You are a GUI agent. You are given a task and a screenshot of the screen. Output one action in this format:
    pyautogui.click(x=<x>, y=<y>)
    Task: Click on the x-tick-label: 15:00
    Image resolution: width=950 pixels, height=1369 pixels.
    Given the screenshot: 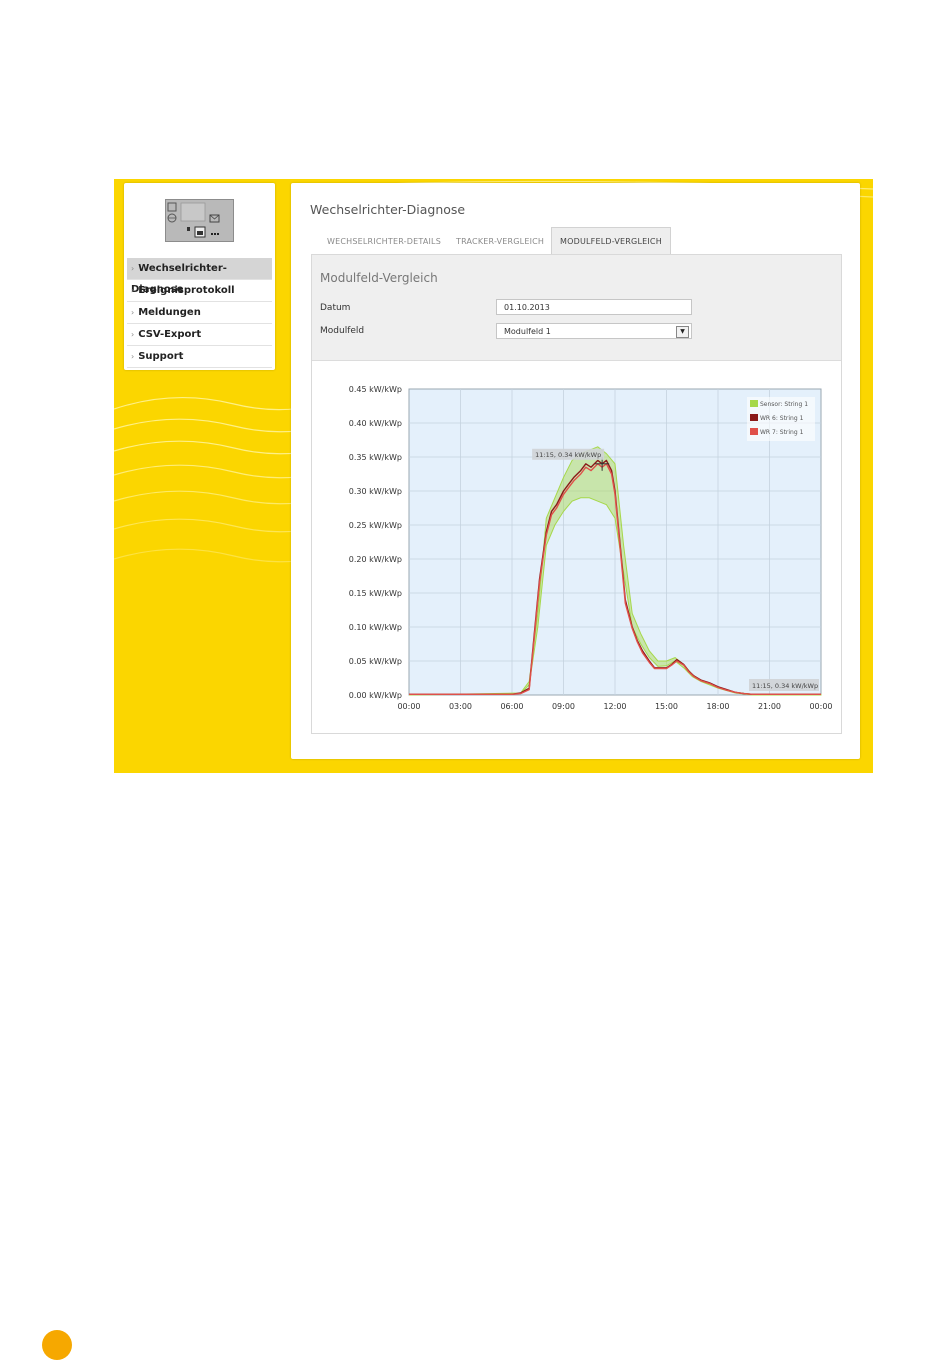 What is the action you would take?
    pyautogui.click(x=666, y=706)
    